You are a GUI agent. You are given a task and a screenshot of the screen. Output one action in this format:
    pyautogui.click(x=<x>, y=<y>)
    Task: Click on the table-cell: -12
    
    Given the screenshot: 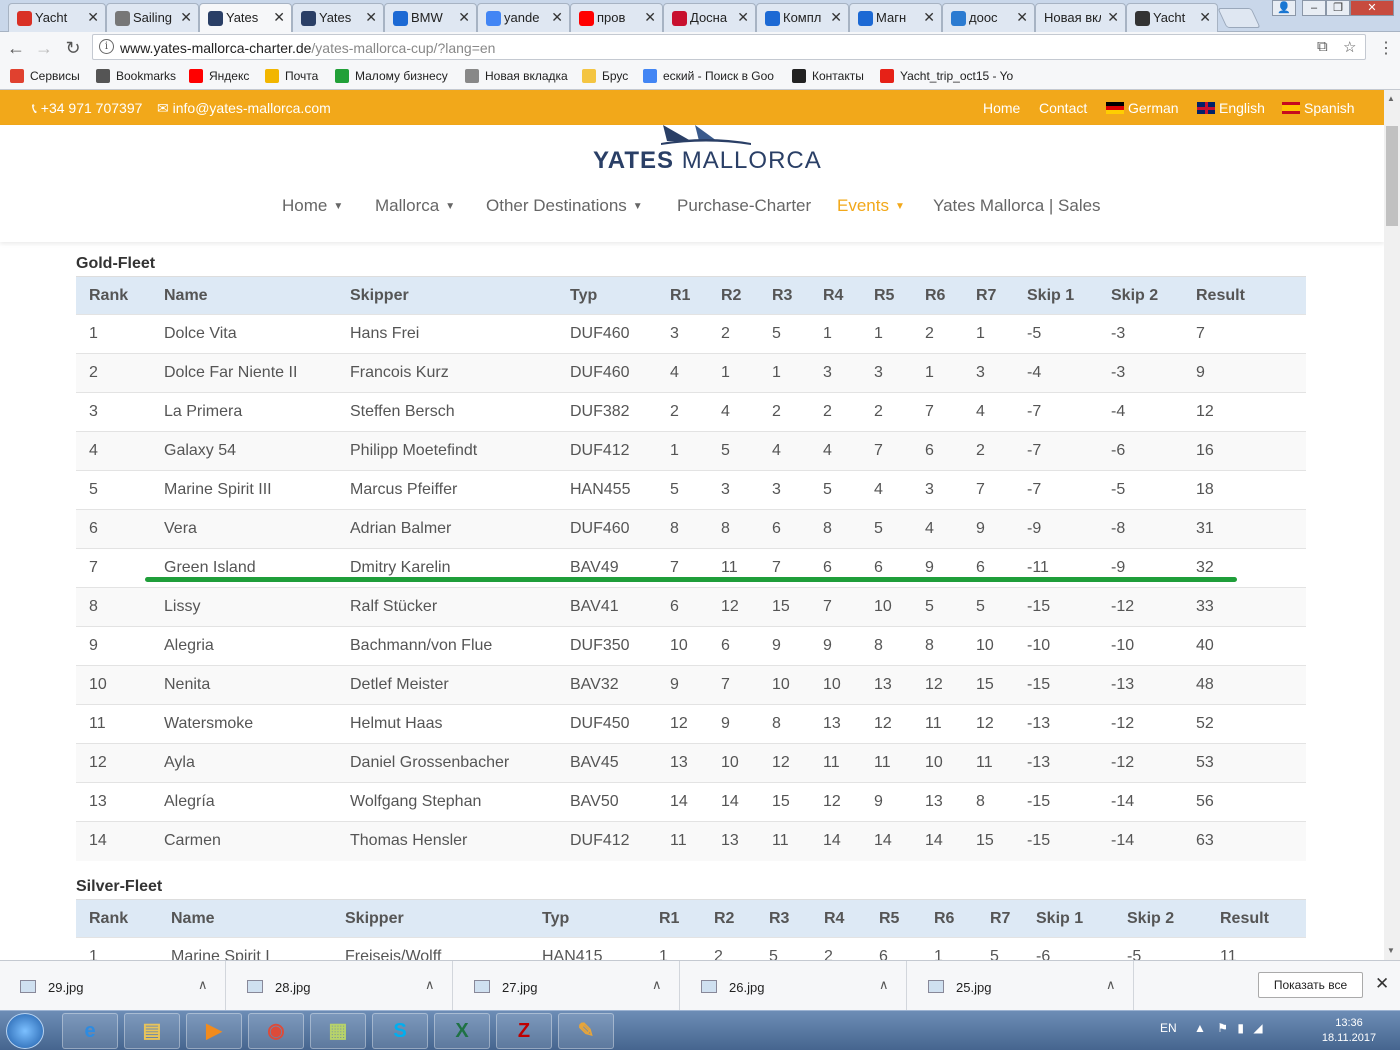 What is the action you would take?
    pyautogui.click(x=1153, y=607)
    